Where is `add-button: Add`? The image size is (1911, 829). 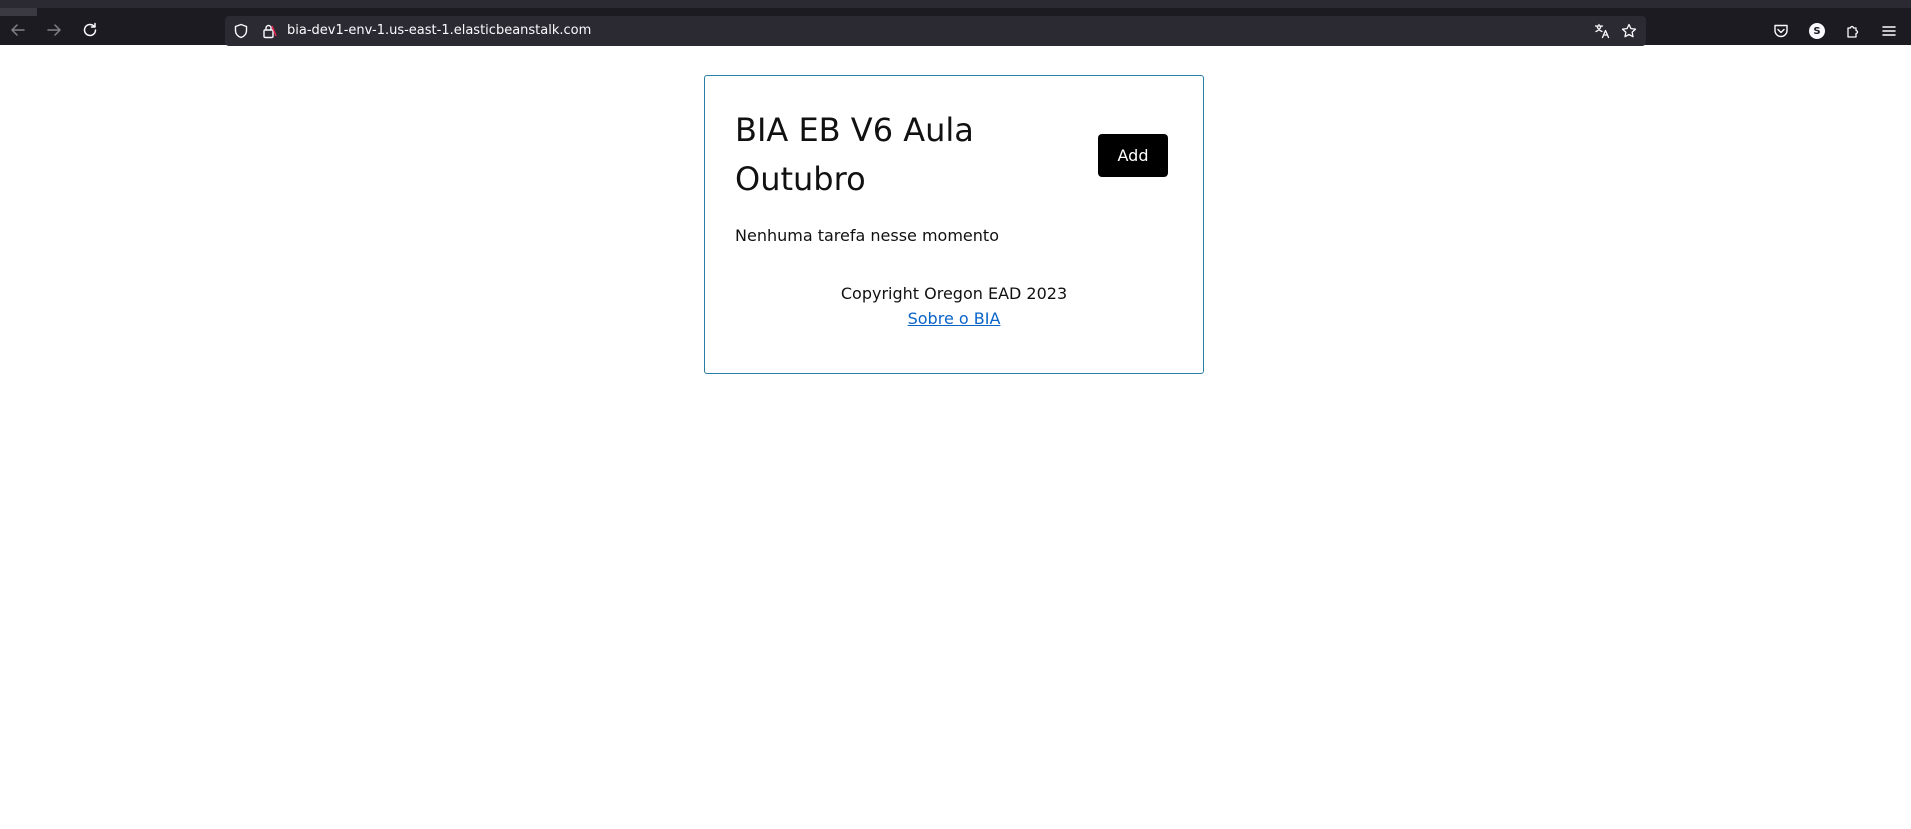 add-button: Add is located at coordinates (1133, 155).